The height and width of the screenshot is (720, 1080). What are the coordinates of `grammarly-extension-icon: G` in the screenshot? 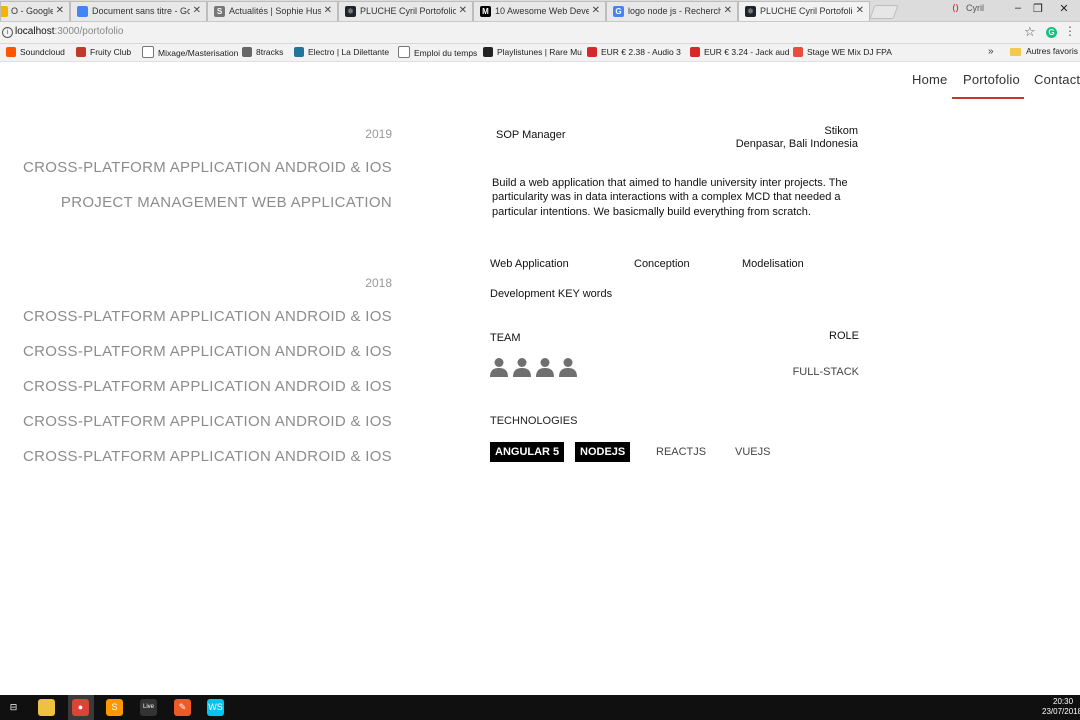 It's located at (1051, 32).